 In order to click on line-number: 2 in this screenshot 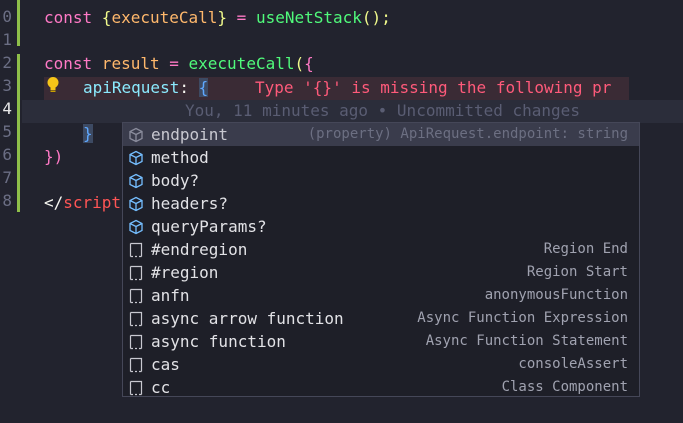, I will do `click(7, 62)`.